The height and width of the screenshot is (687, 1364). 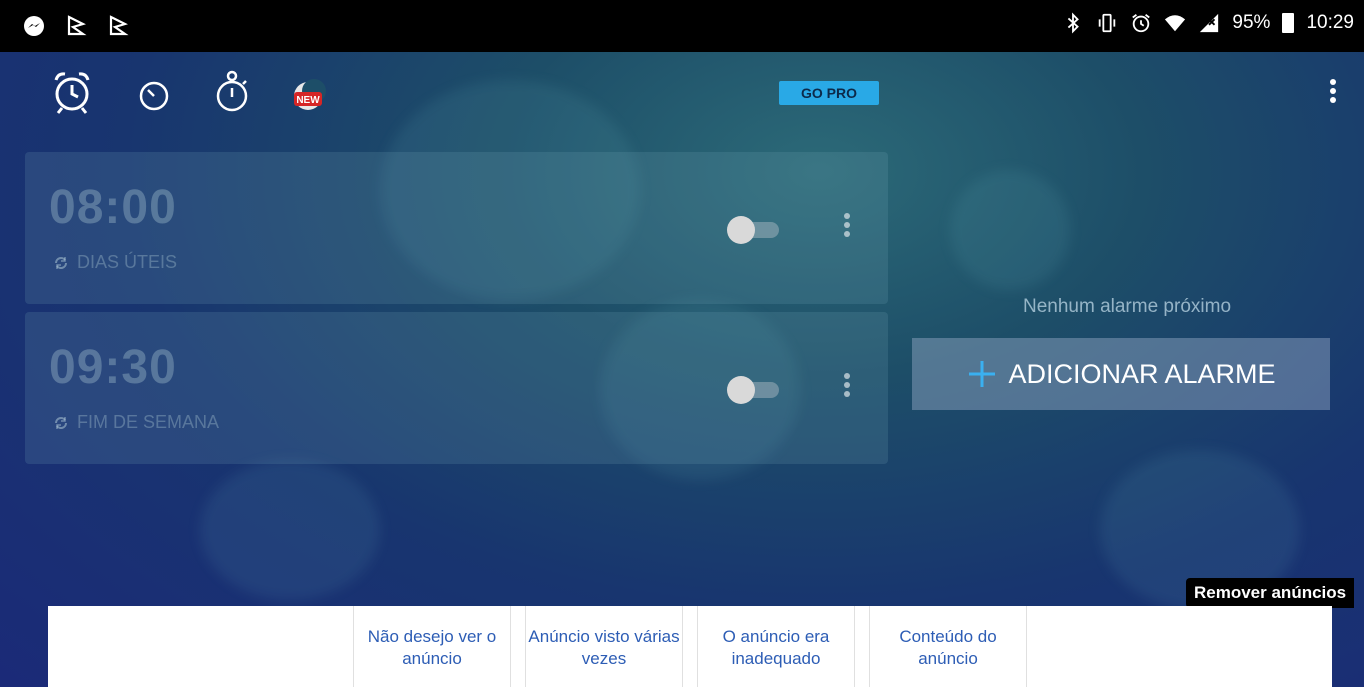 I want to click on app-toolbar: NEW, so click(x=682, y=93).